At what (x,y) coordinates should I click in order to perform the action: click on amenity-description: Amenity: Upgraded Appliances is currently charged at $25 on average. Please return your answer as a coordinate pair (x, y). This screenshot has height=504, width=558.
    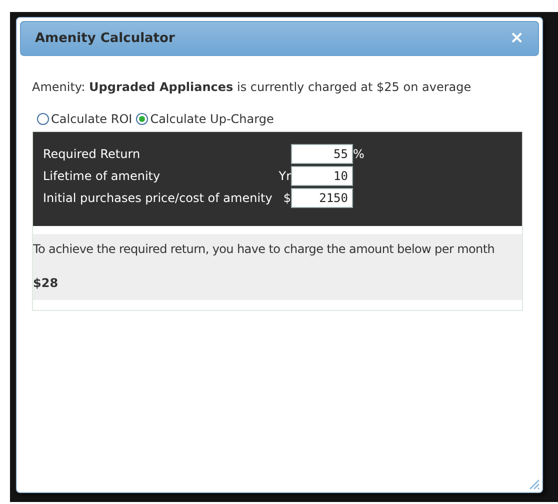
    Looking at the image, I should click on (252, 87).